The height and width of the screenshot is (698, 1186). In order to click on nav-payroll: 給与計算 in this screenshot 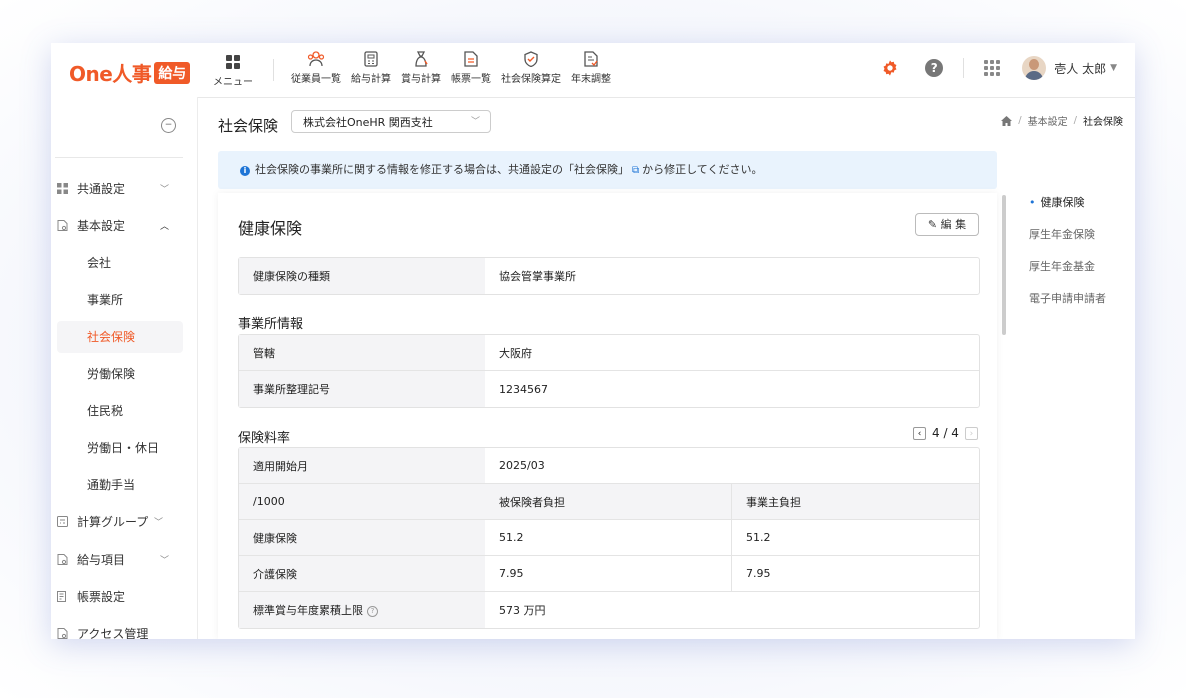, I will do `click(371, 68)`.